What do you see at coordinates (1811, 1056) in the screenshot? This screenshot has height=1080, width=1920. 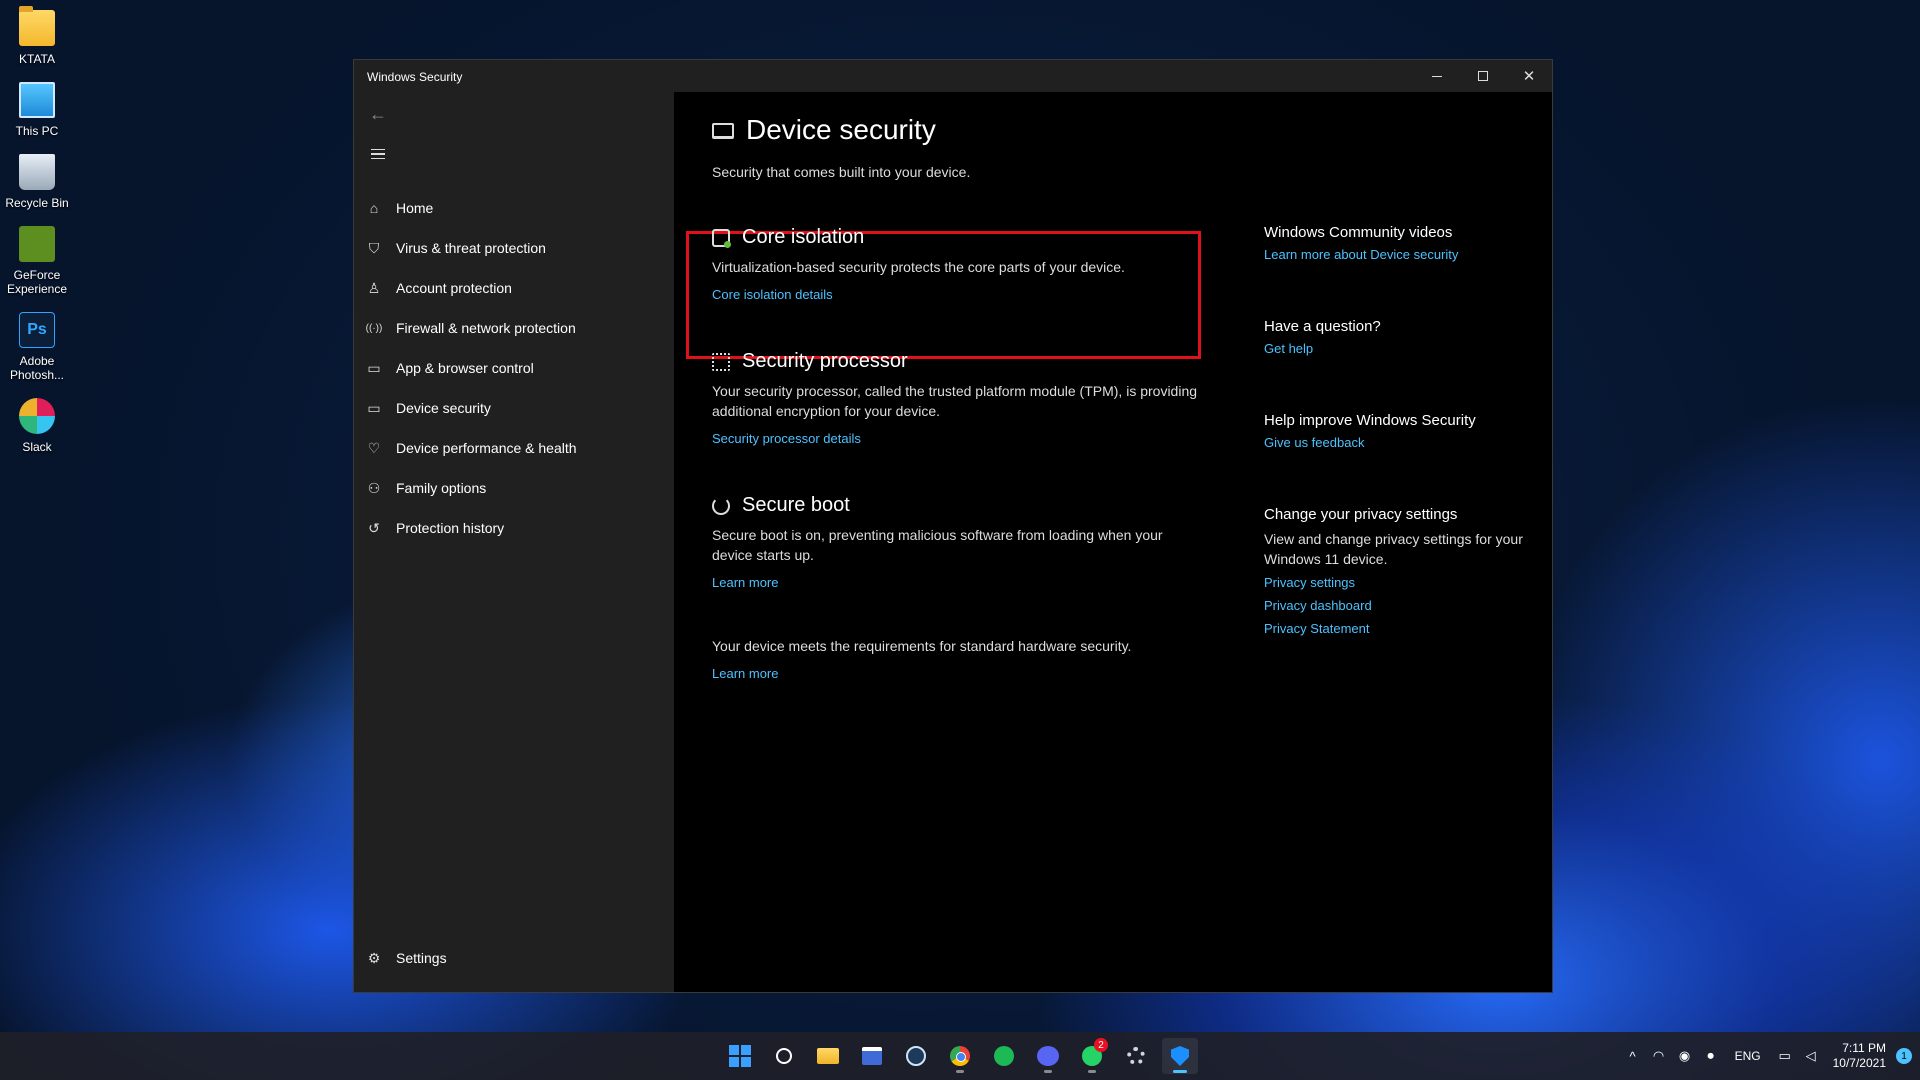 I see `volume-icon: ◁` at bounding box center [1811, 1056].